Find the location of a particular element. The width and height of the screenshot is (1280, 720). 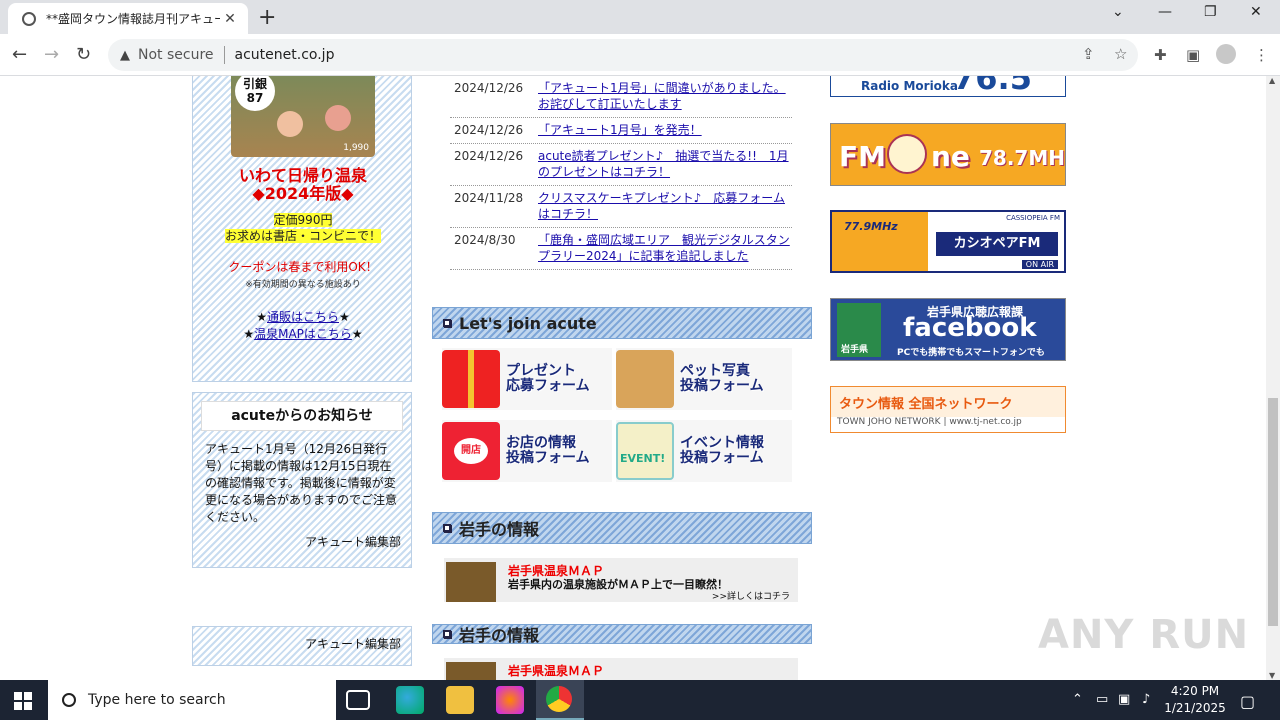

extensions-puzzle-icon: ✚ is located at coordinates (1160, 55).